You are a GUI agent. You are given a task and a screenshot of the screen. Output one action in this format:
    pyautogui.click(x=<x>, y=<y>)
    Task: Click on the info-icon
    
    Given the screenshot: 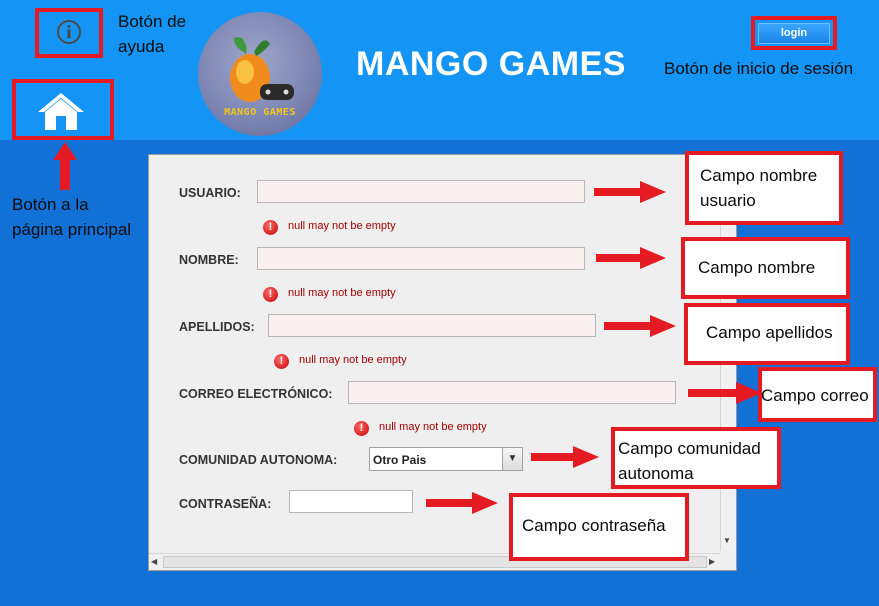 What is the action you would take?
    pyautogui.click(x=69, y=32)
    